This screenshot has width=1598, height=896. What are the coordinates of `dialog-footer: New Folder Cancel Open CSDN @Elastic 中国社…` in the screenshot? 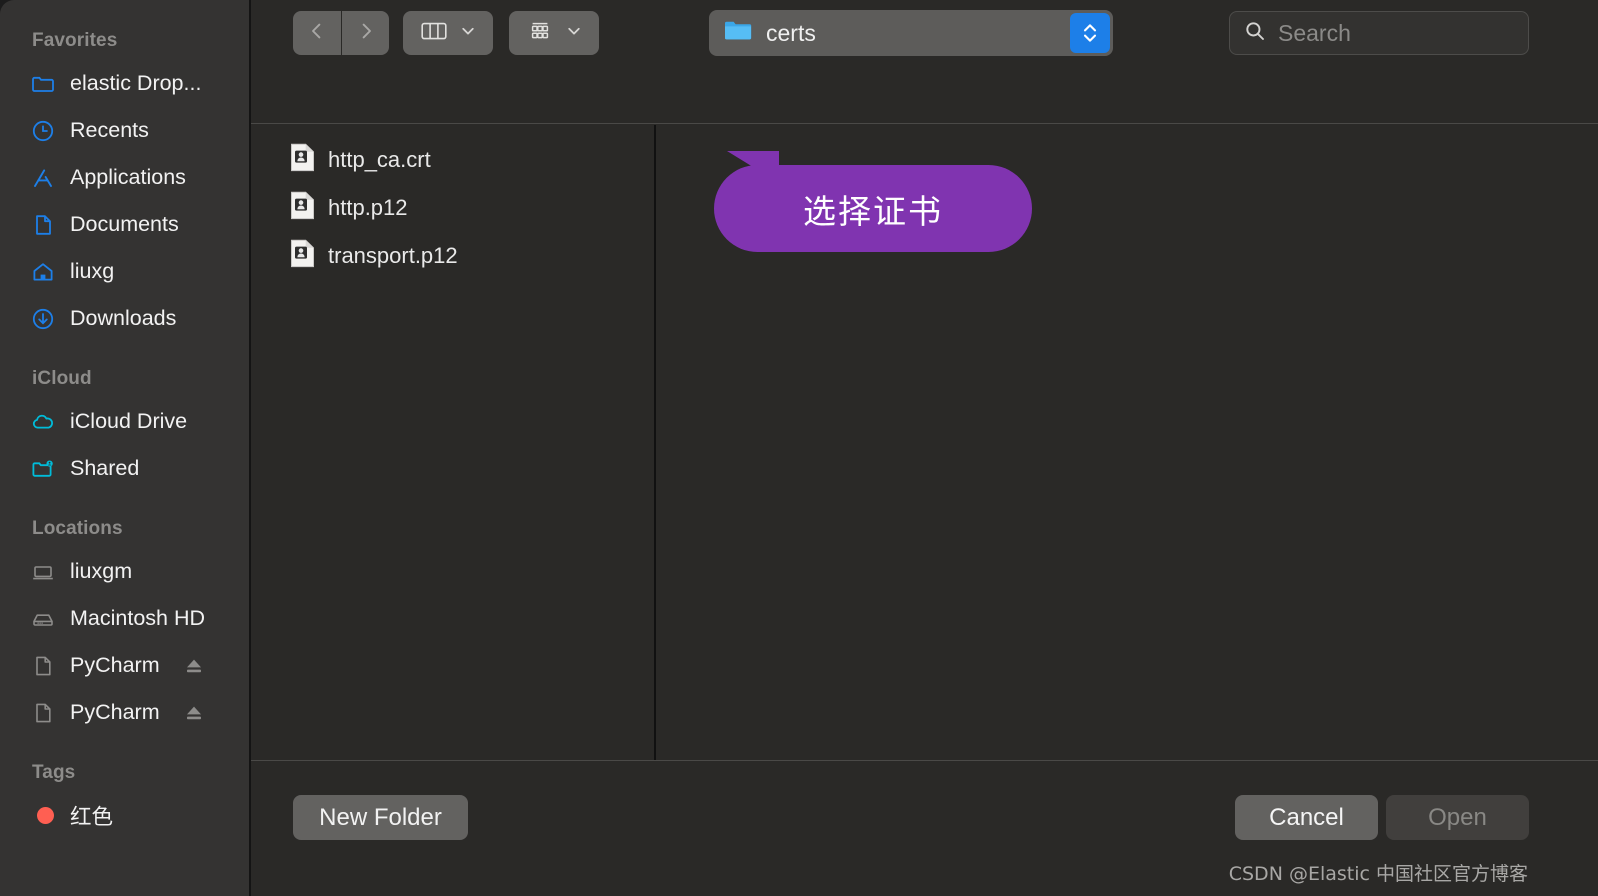 It's located at (924, 828).